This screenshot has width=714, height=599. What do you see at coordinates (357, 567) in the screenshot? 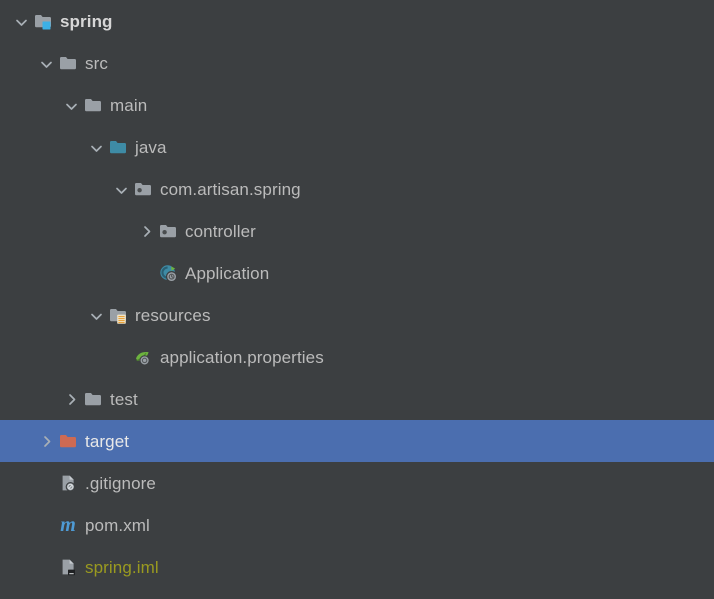
I see `tree-node-spring-iml: spring.iml` at bounding box center [357, 567].